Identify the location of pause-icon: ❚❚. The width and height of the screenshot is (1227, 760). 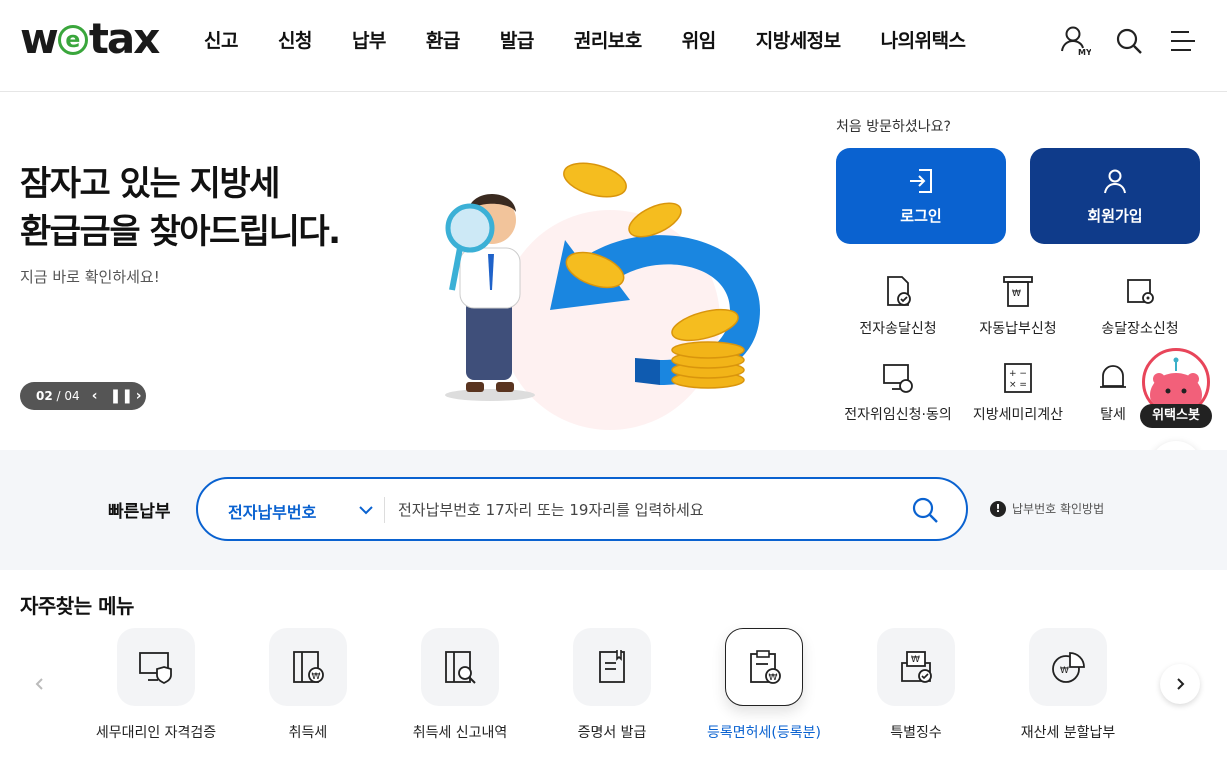
(121, 396).